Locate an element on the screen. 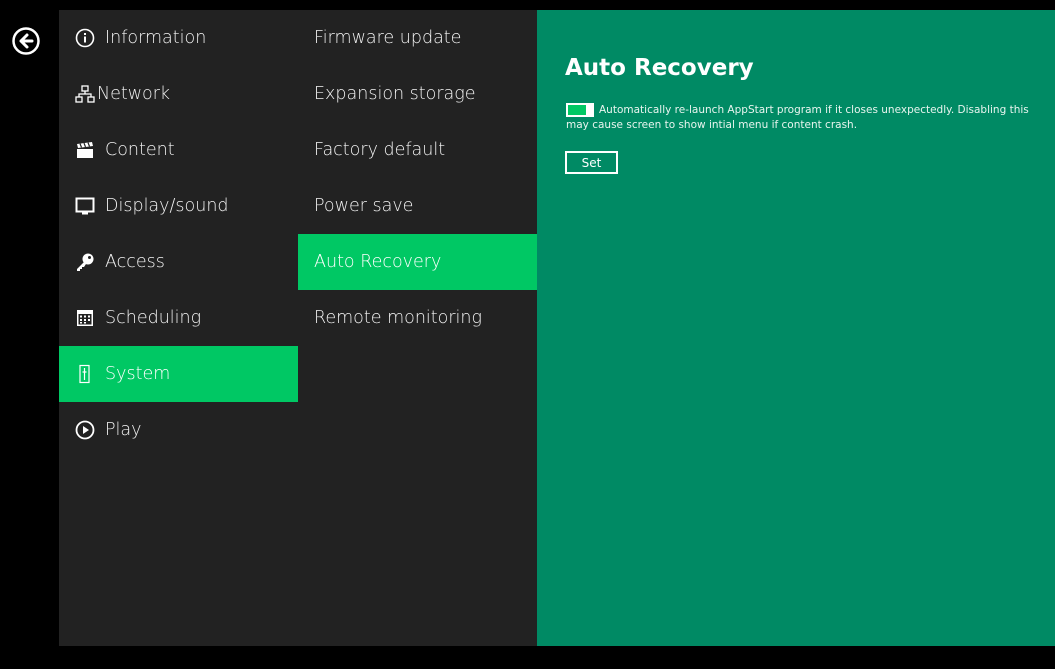 Image resolution: width=1055 pixels, height=669 pixels. nav-item-label: System is located at coordinates (138, 374).